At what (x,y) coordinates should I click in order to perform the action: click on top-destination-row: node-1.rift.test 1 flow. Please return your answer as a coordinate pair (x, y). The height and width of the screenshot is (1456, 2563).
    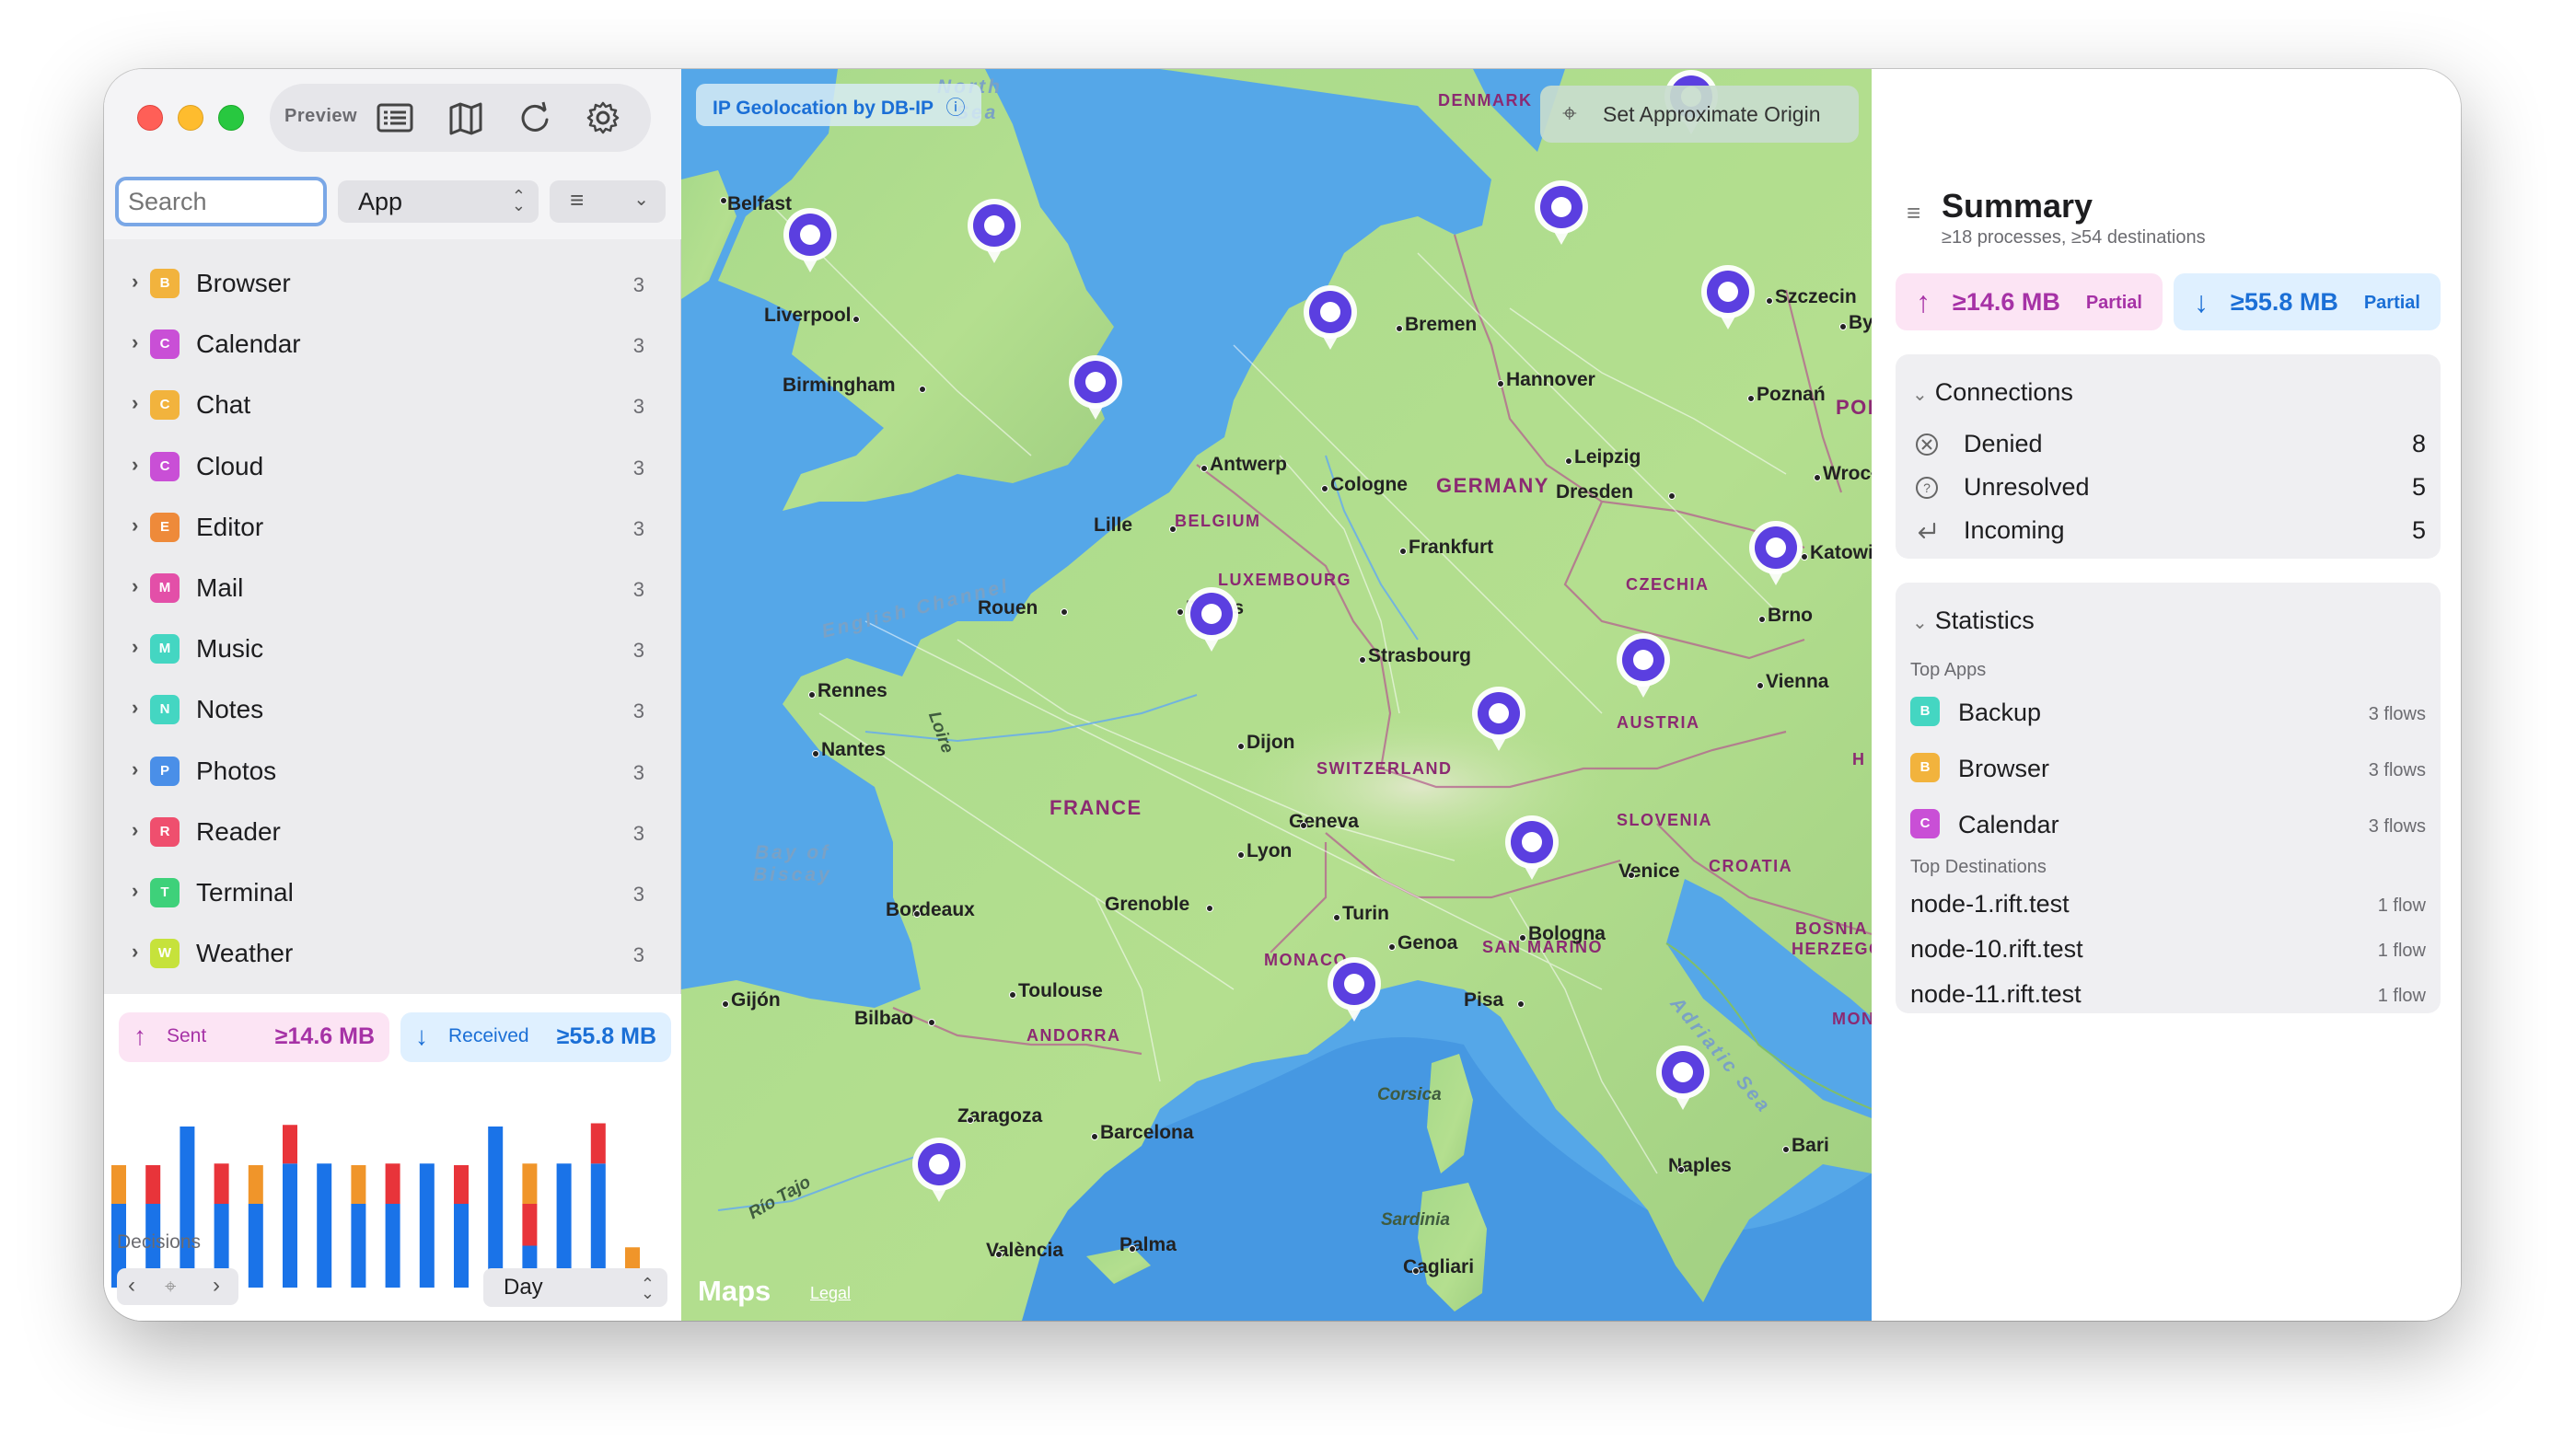
    Looking at the image, I should click on (2168, 906).